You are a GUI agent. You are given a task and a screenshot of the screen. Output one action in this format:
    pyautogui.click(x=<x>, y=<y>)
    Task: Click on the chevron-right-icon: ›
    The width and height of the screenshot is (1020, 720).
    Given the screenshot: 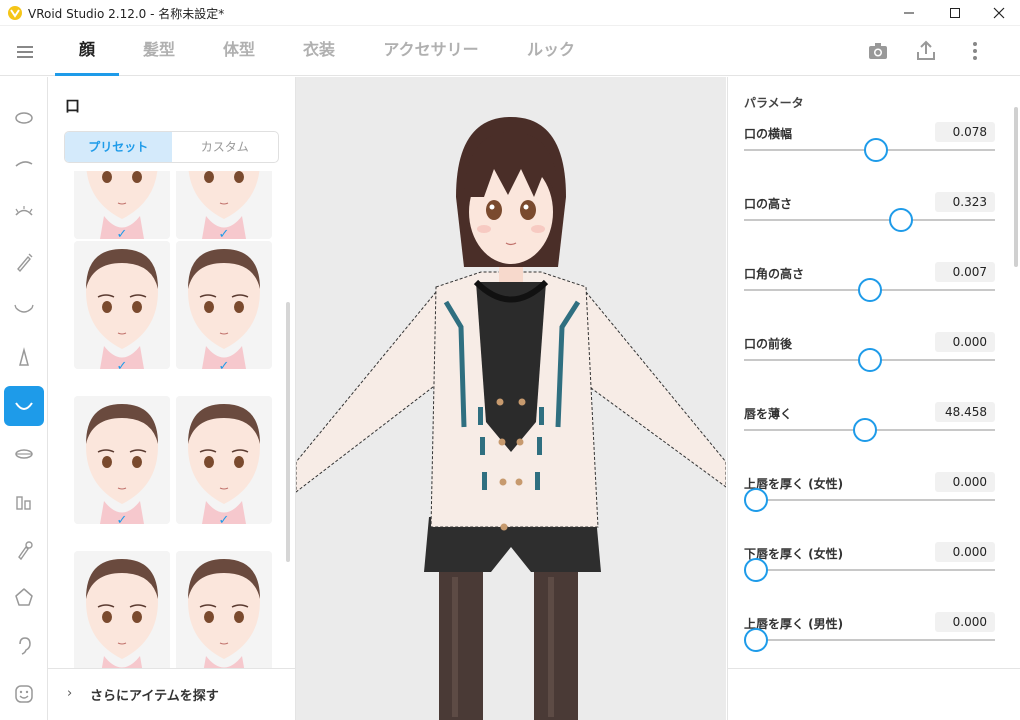 What is the action you would take?
    pyautogui.click(x=70, y=693)
    